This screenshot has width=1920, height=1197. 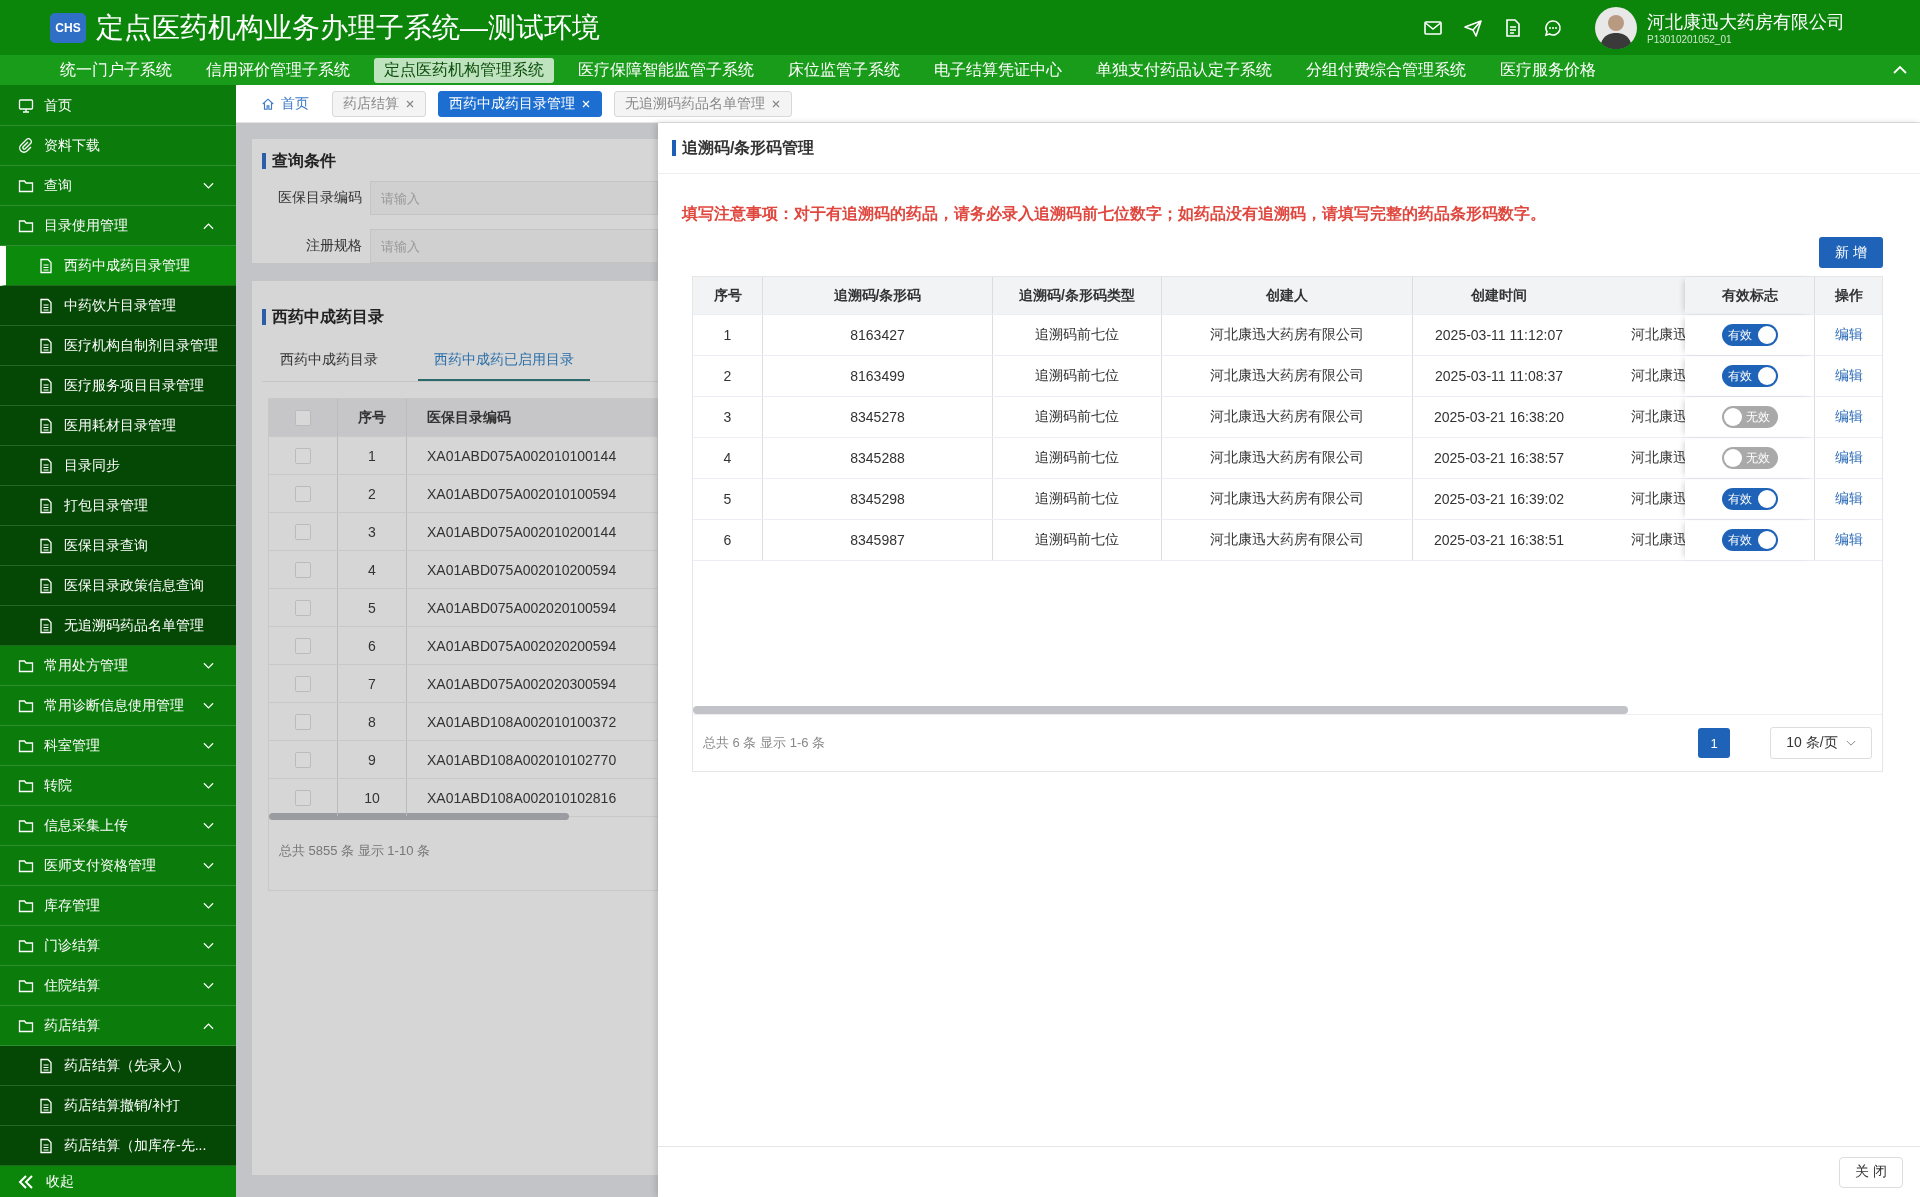 I want to click on add-button: 新 增, so click(x=1851, y=252).